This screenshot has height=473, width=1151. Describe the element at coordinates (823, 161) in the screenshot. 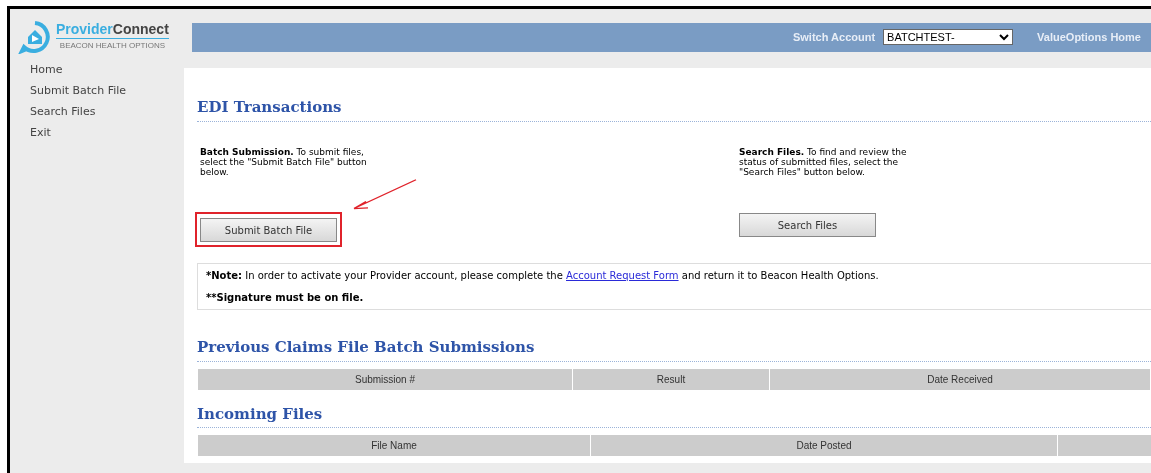

I see `card-description: Search Files. To find and review the status of submitted files, select the "Search Files" button below.` at that location.